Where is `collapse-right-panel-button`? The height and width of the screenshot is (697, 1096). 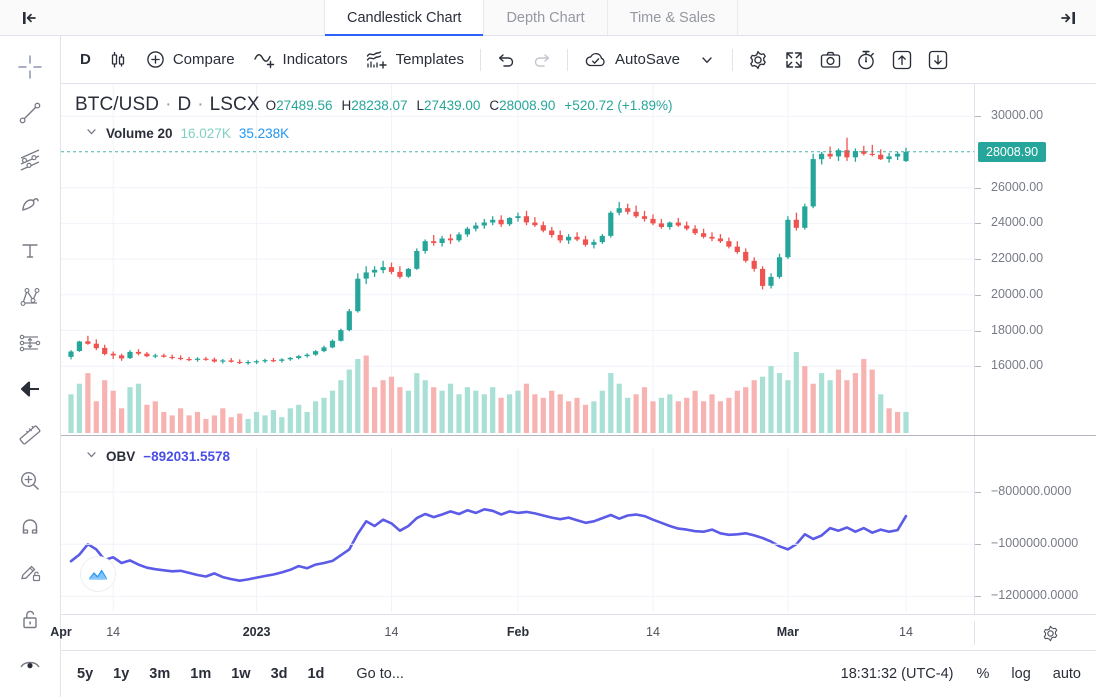
collapse-right-panel-button is located at coordinates (1068, 17).